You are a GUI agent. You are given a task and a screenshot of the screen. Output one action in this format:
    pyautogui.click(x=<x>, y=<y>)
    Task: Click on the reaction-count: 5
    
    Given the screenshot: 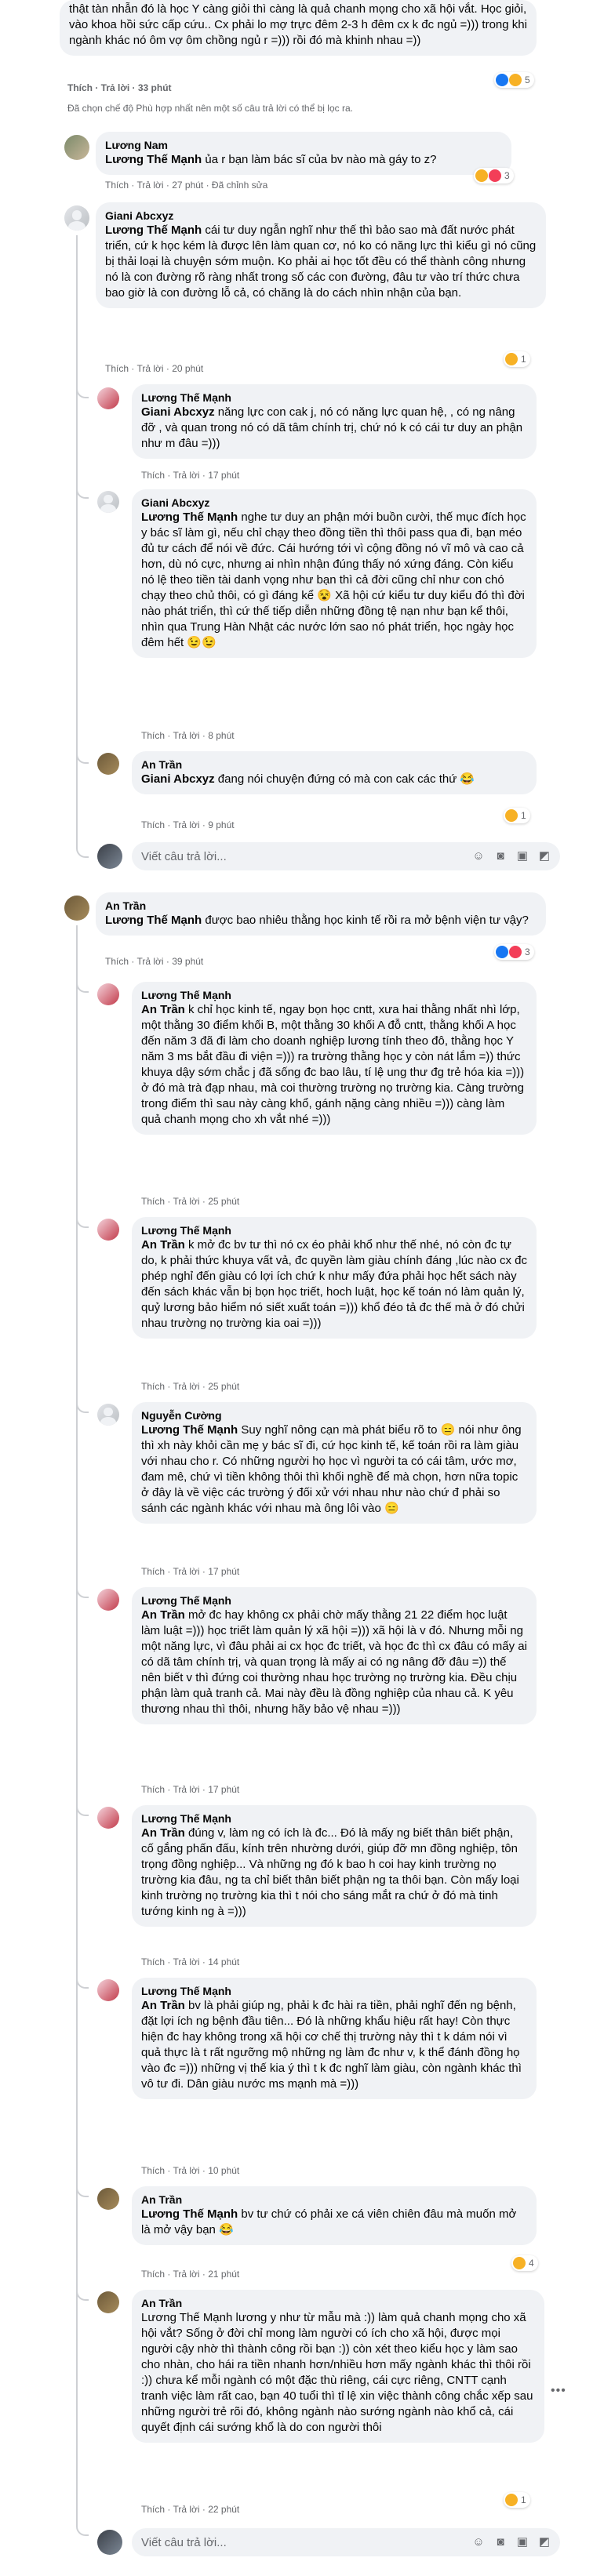 What is the action you would take?
    pyautogui.click(x=514, y=80)
    